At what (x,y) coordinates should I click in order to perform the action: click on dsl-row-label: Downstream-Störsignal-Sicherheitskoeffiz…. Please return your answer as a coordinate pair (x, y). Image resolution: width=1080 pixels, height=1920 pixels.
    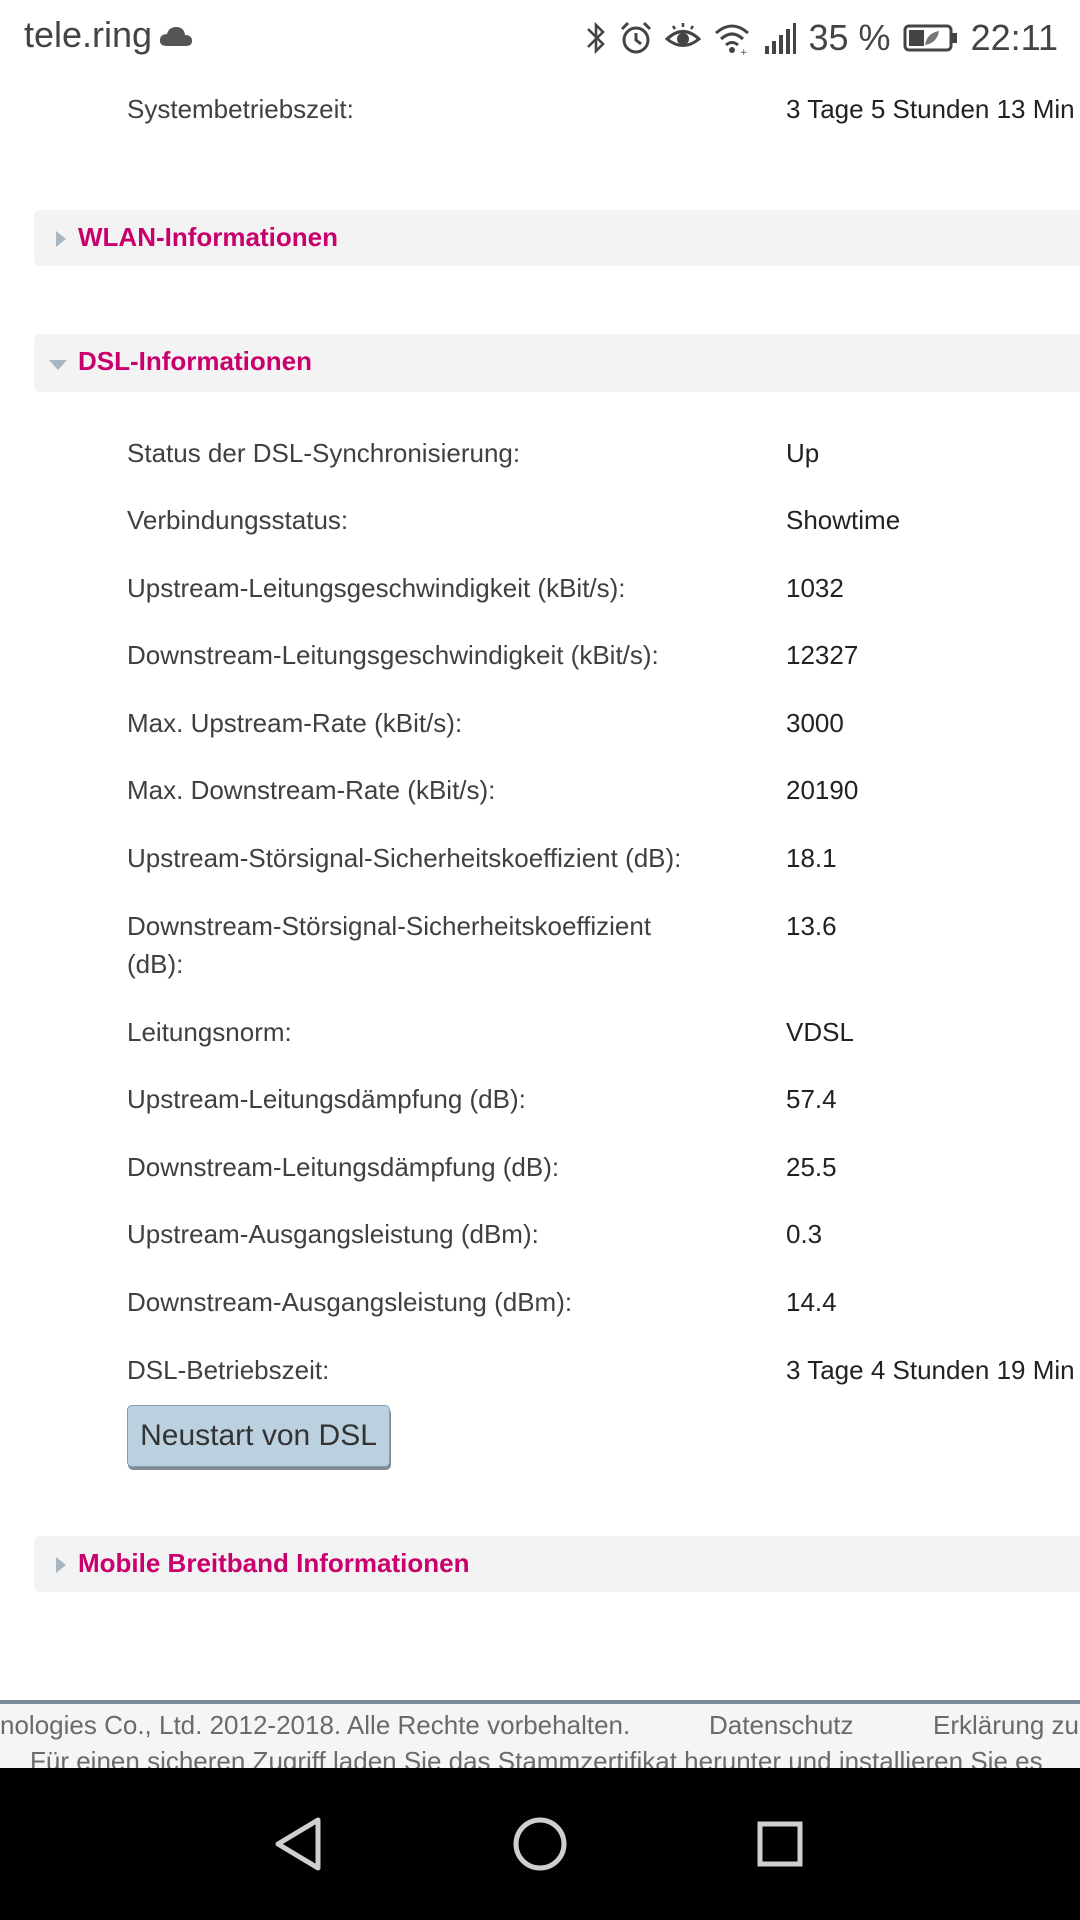
    Looking at the image, I should click on (389, 926).